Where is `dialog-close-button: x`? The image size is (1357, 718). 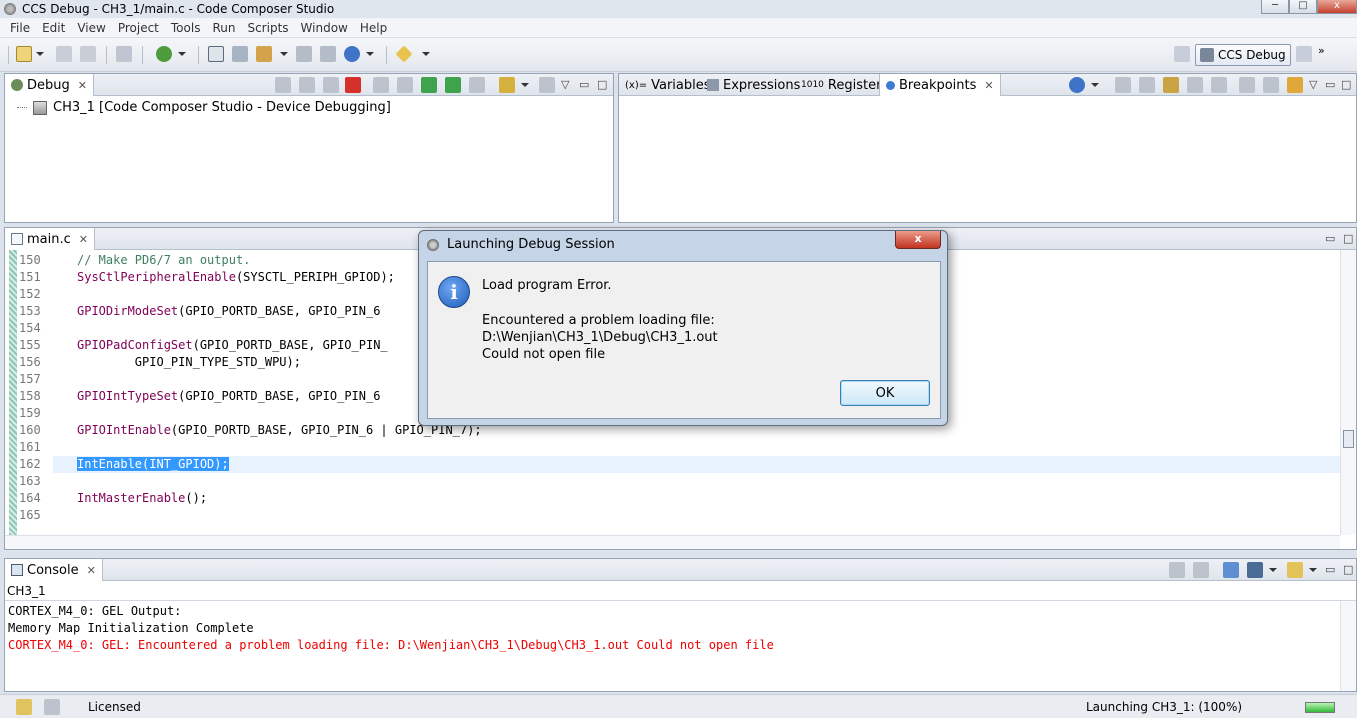 dialog-close-button: x is located at coordinates (918, 240).